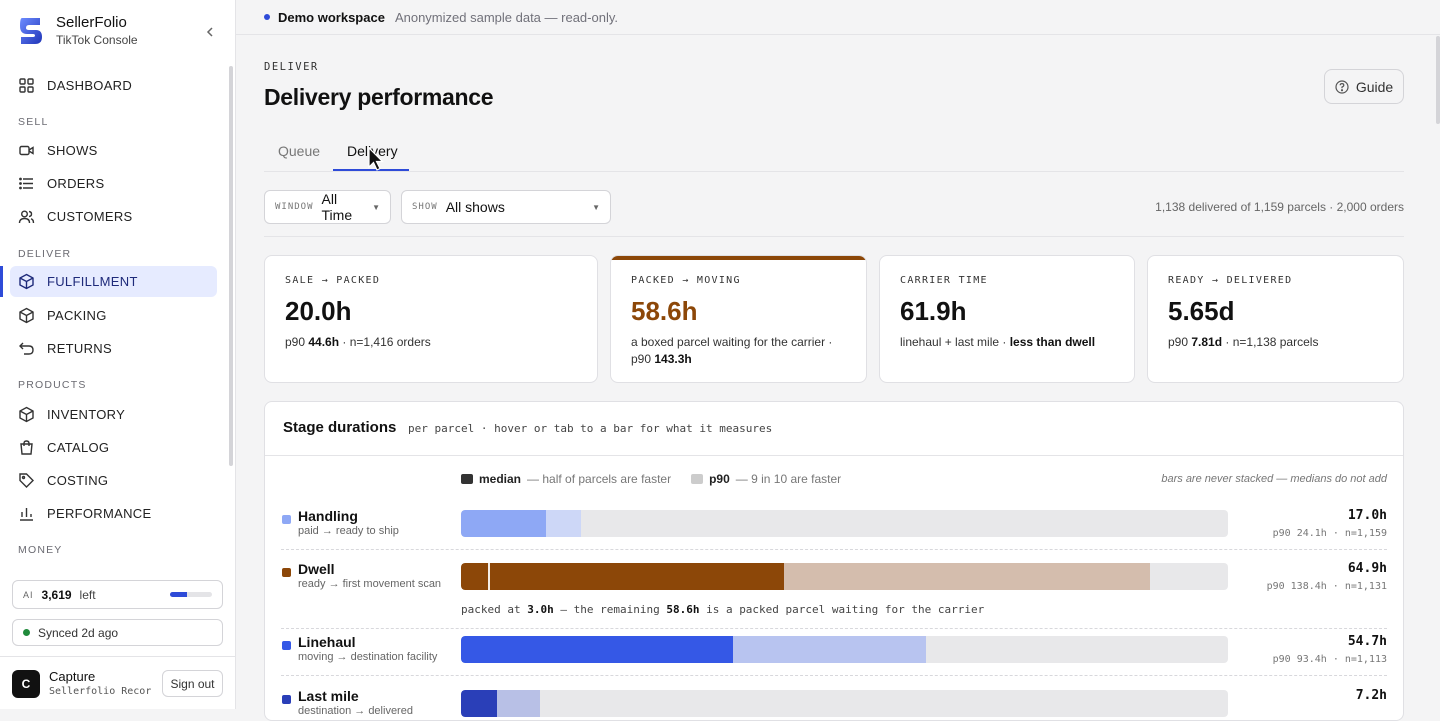 This screenshot has width=1440, height=721. What do you see at coordinates (210, 32) in the screenshot?
I see `chevron-left-icon` at bounding box center [210, 32].